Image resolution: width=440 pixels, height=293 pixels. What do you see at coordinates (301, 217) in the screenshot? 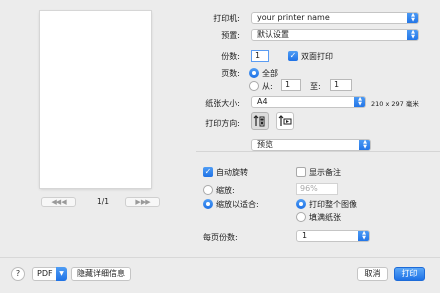
I see `fill-paper-radio` at bounding box center [301, 217].